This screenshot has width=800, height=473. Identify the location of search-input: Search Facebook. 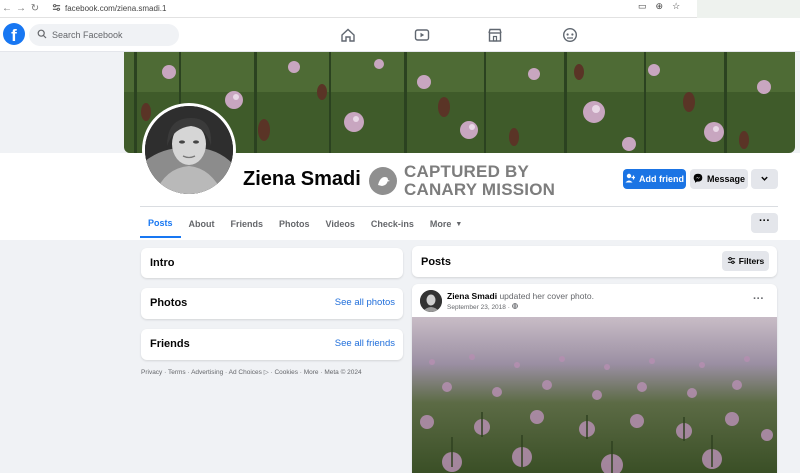
(87, 35).